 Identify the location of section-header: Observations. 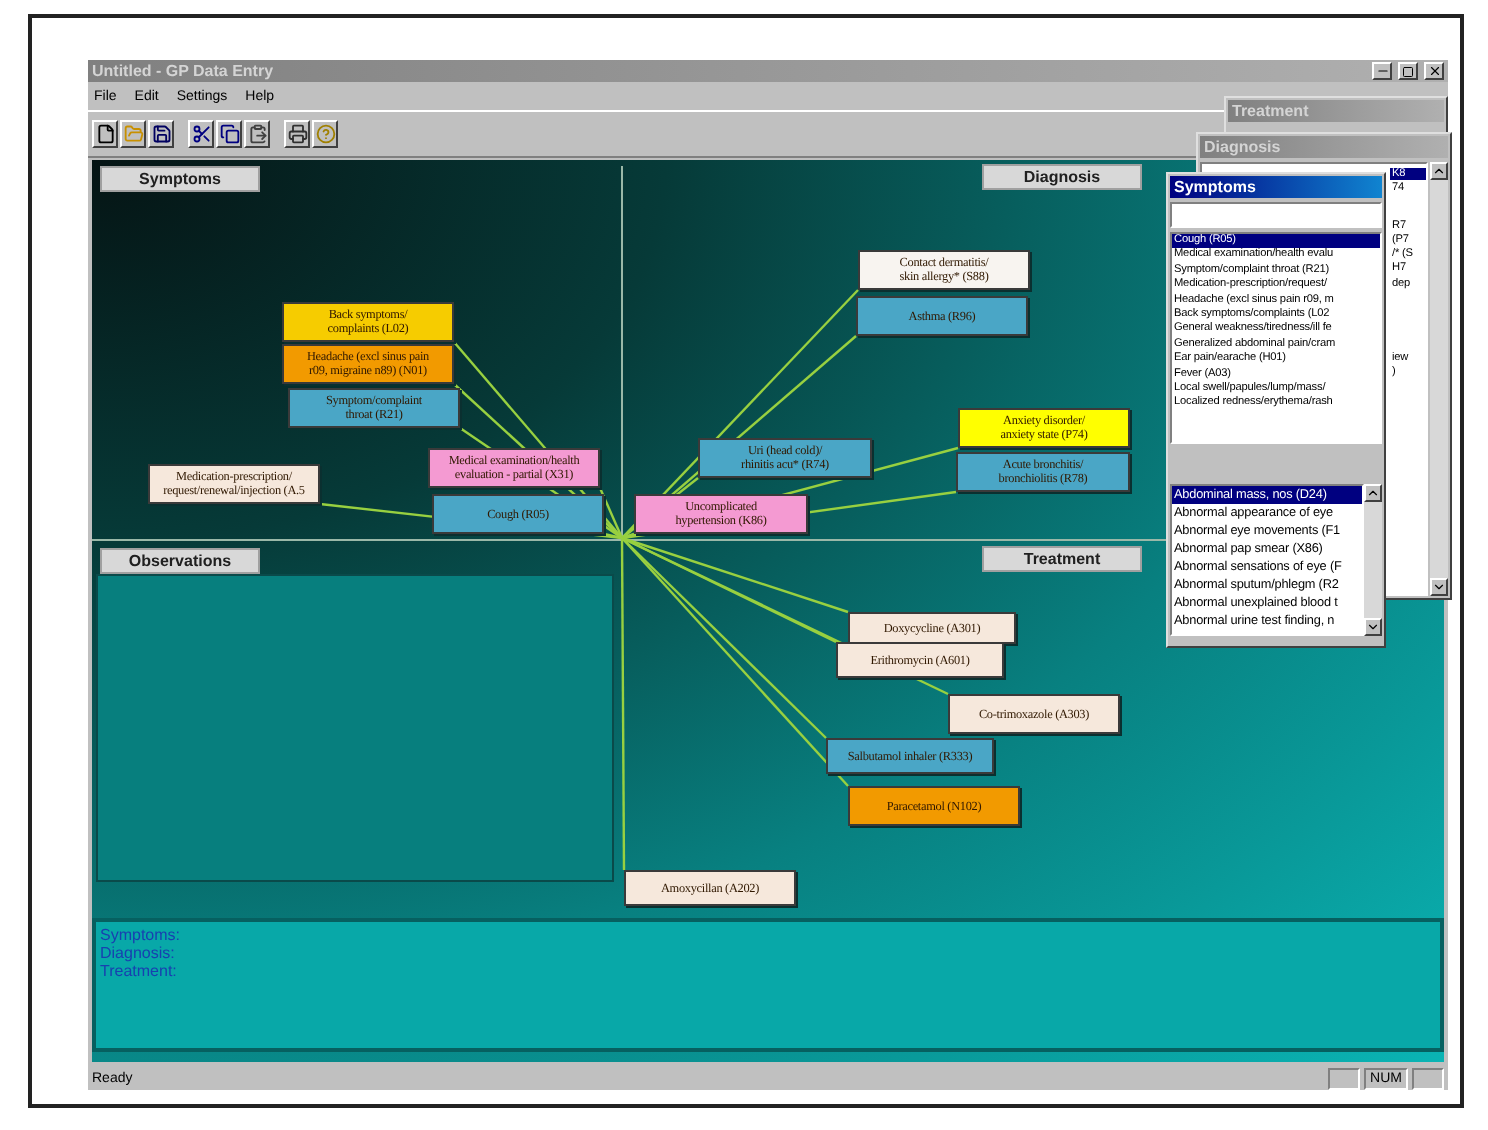
(180, 561).